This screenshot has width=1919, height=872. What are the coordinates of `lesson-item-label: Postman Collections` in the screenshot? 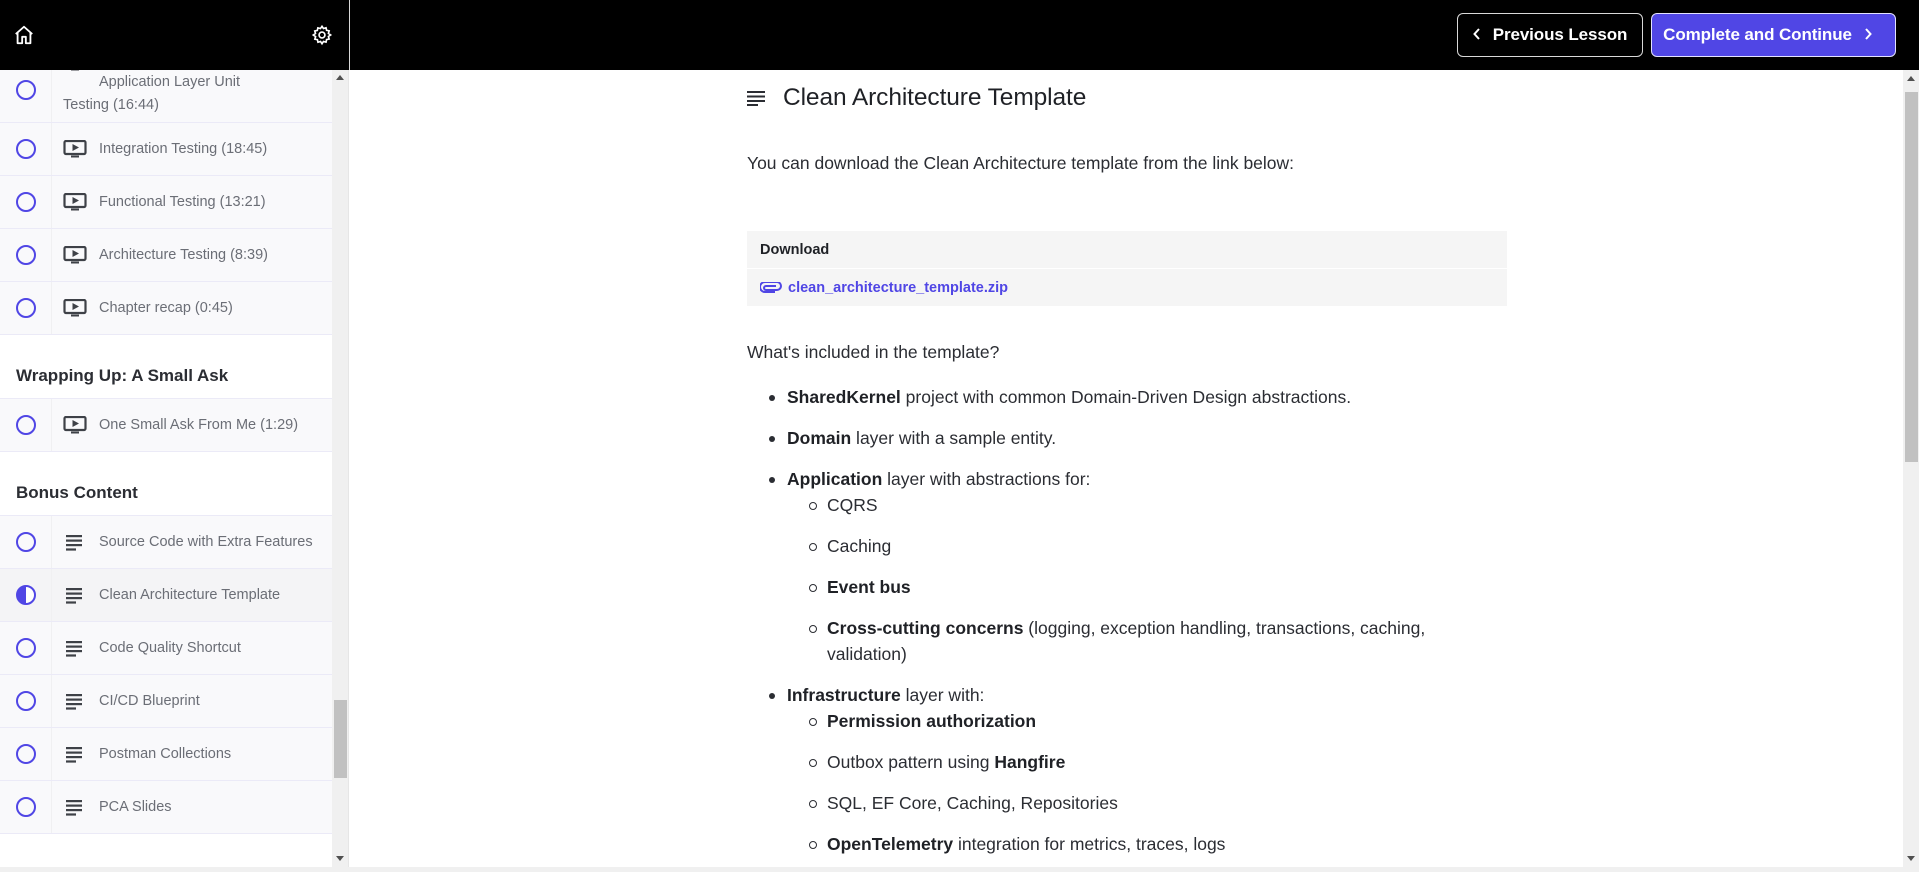 It's located at (165, 754).